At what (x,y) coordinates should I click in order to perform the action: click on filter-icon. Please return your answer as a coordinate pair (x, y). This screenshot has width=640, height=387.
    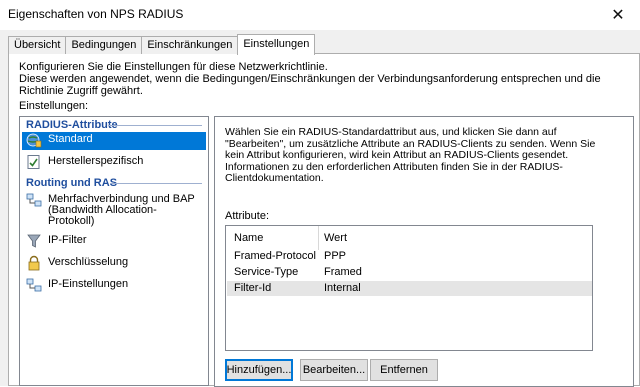
    Looking at the image, I should click on (34, 241).